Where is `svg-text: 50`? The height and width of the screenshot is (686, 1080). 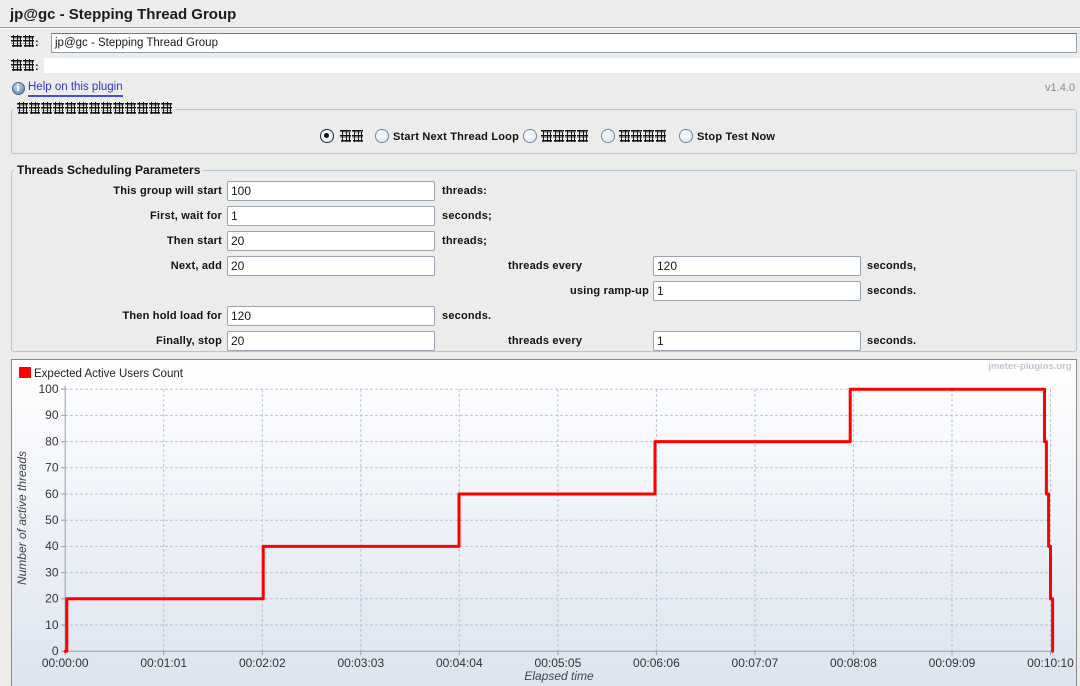
svg-text: 50 is located at coordinates (52, 520).